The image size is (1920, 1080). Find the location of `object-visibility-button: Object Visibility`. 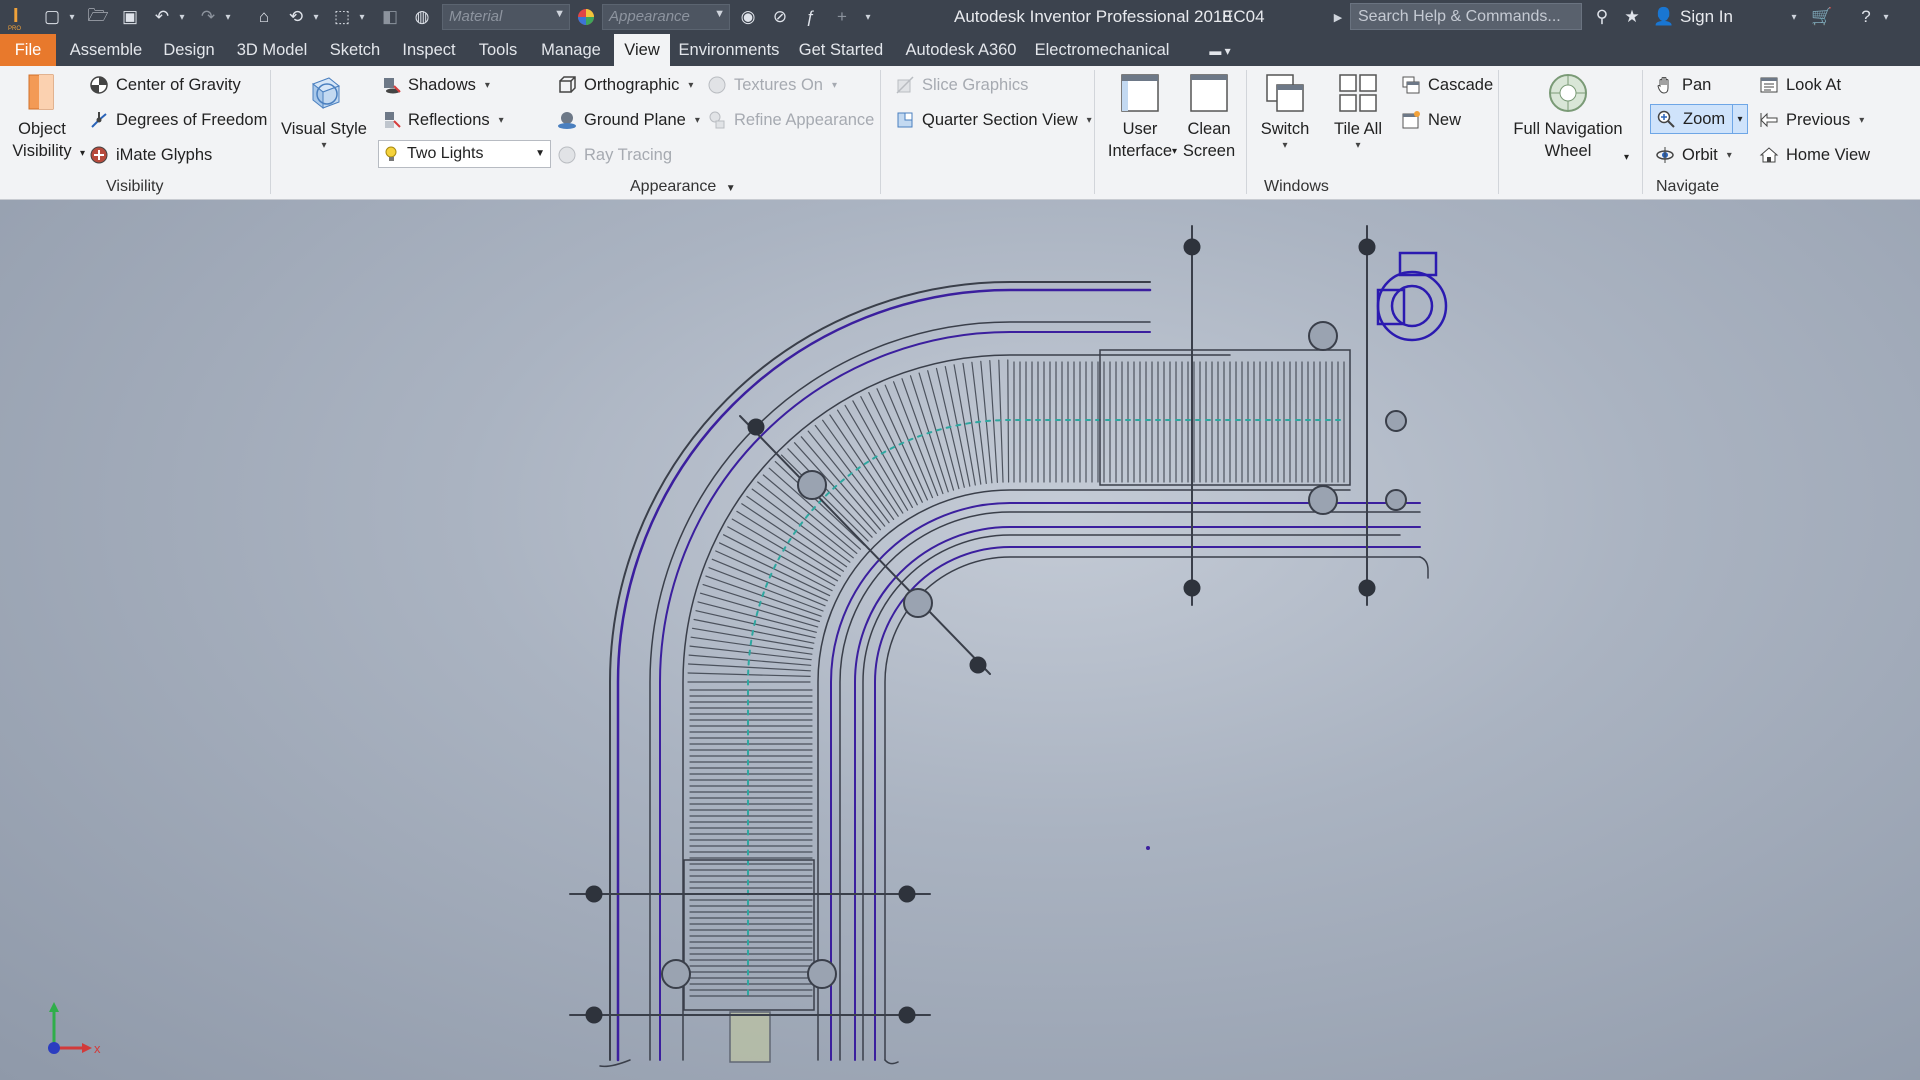

object-visibility-button: Object Visibility is located at coordinates (42, 117).